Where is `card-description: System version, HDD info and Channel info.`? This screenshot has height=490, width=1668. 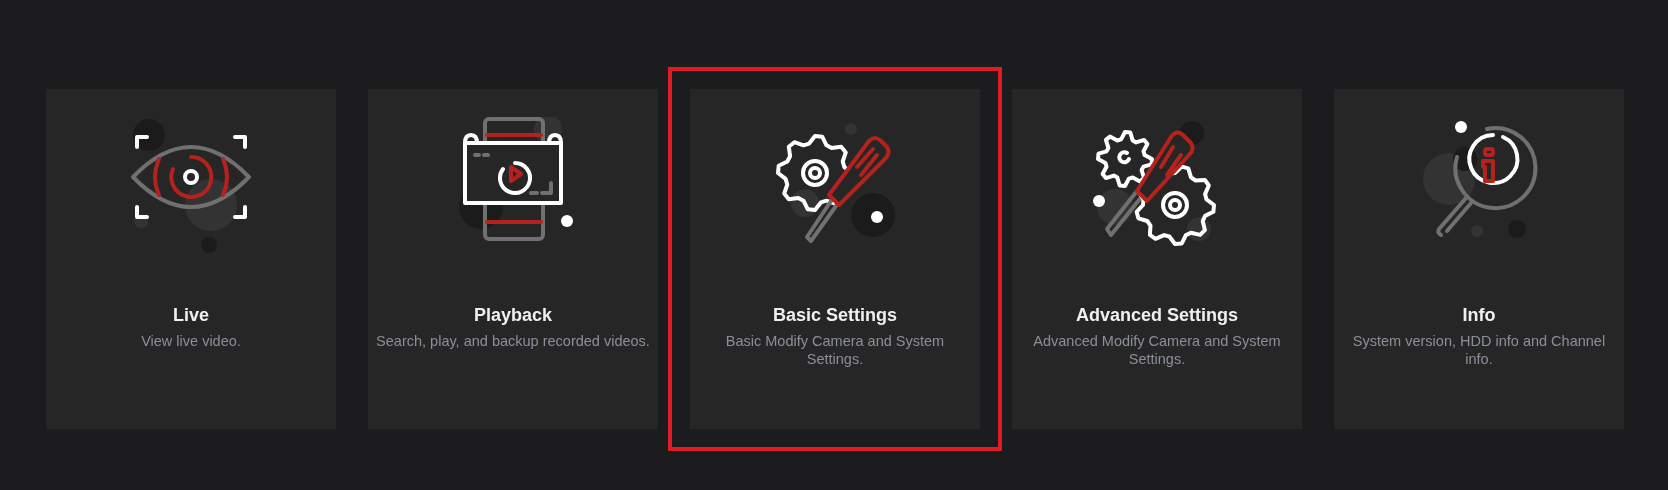
card-description: System version, HDD info and Channel info. is located at coordinates (1479, 350).